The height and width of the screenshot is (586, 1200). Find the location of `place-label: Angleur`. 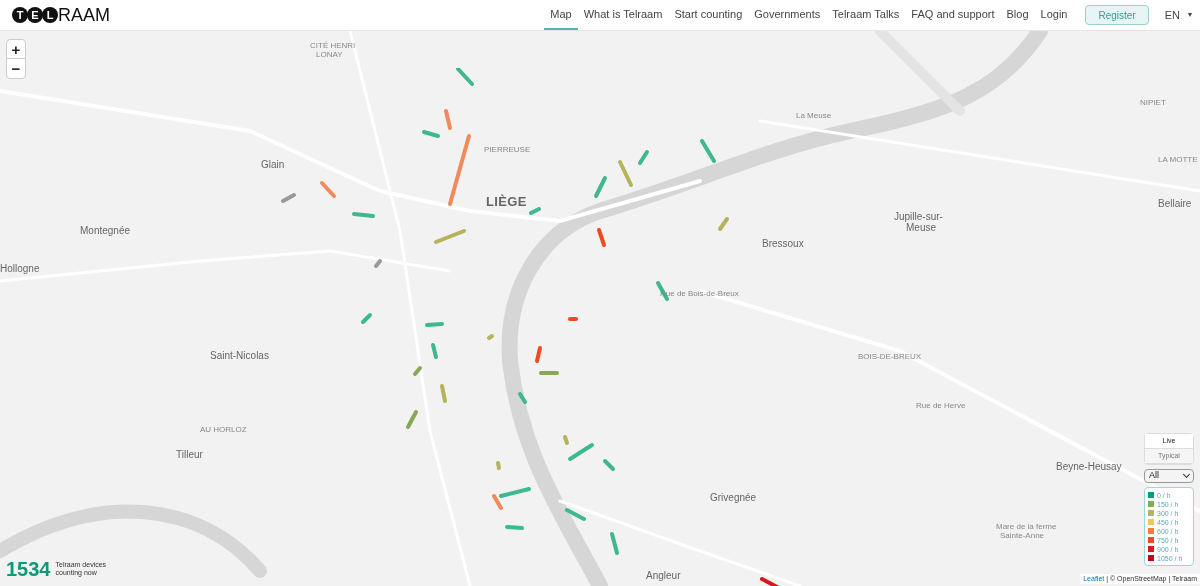

place-label: Angleur is located at coordinates (663, 576).